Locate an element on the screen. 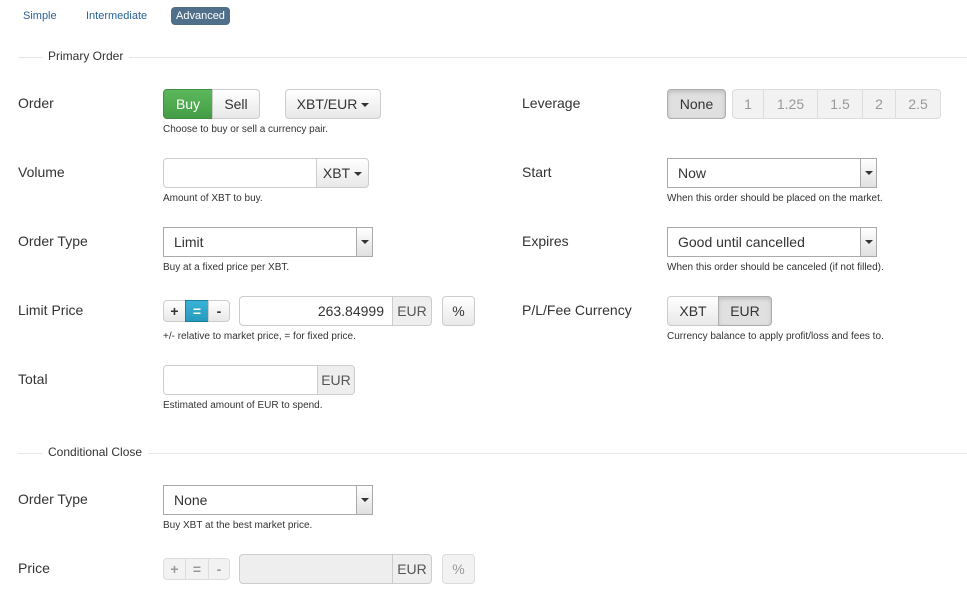 This screenshot has height=599, width=967. volume-currency-dropdown: XBT is located at coordinates (342, 173).